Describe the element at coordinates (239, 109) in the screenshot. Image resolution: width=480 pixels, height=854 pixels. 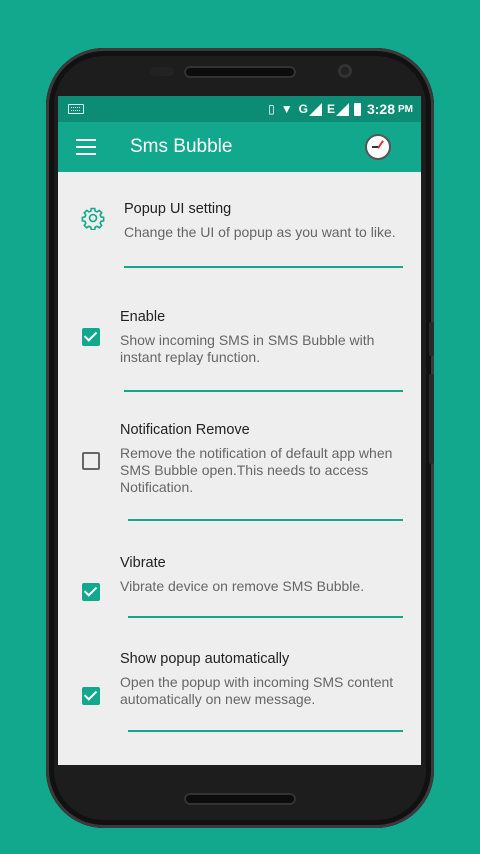
I see `status-bar: ▯ ▼ G E 3:28 PM` at that location.